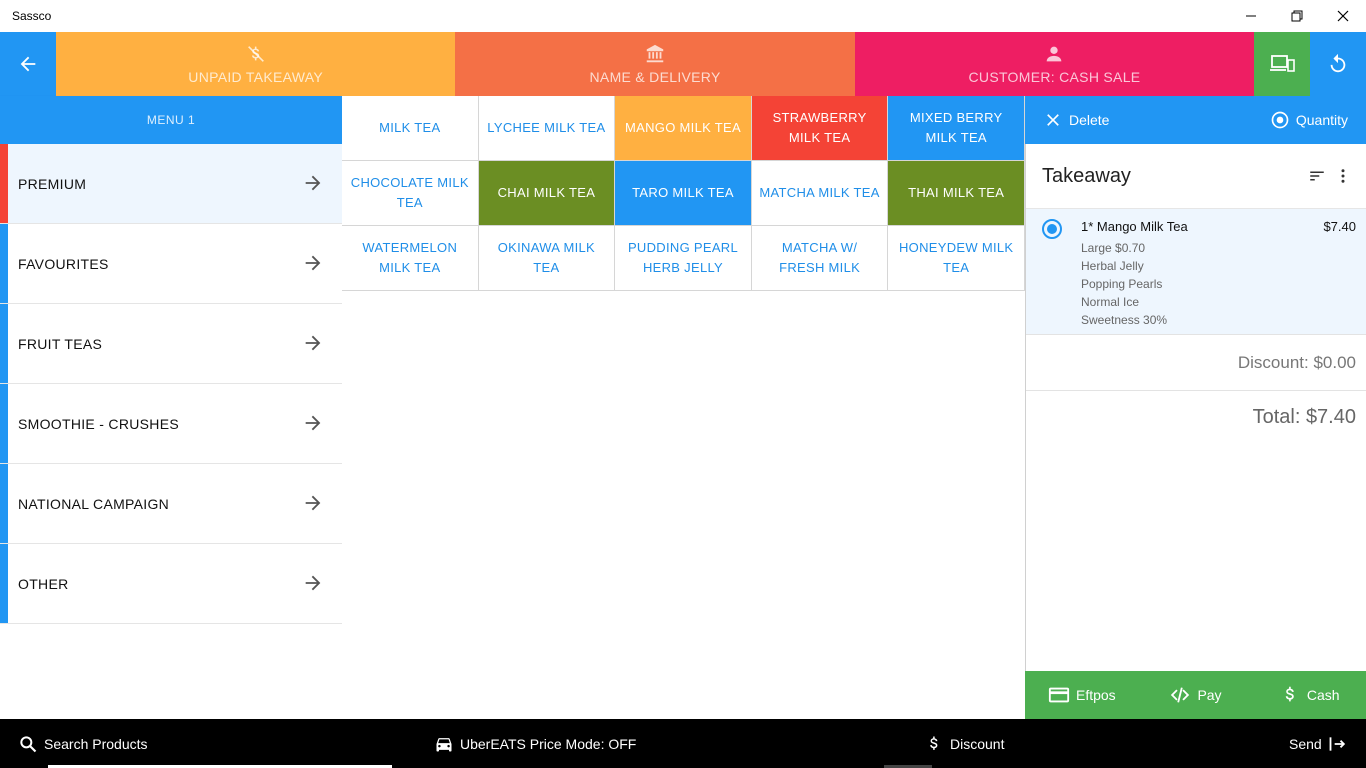  Describe the element at coordinates (171, 184) in the screenshot. I see `category-premium: PREMIUM` at that location.